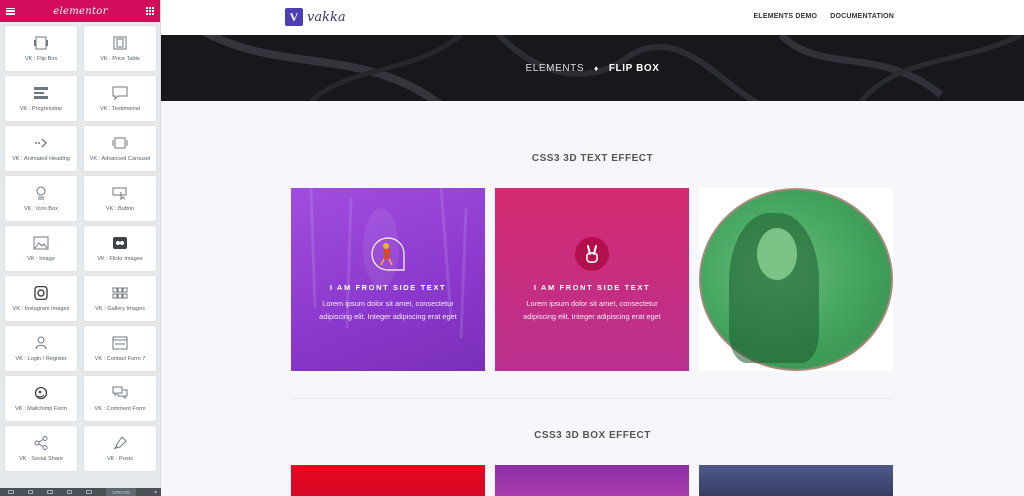 The width and height of the screenshot is (1024, 496). I want to click on widget-social-share: VK : Social Share, so click(41, 448).